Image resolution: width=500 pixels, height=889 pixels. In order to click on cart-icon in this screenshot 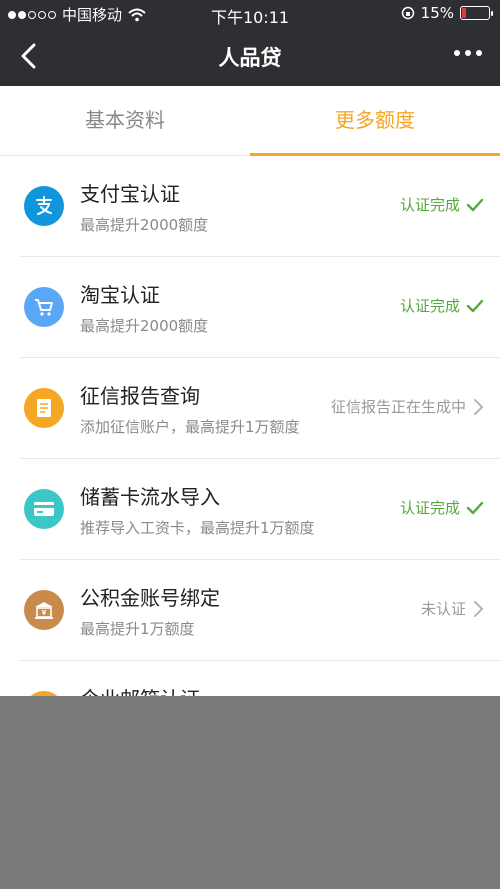, I will do `click(44, 307)`.